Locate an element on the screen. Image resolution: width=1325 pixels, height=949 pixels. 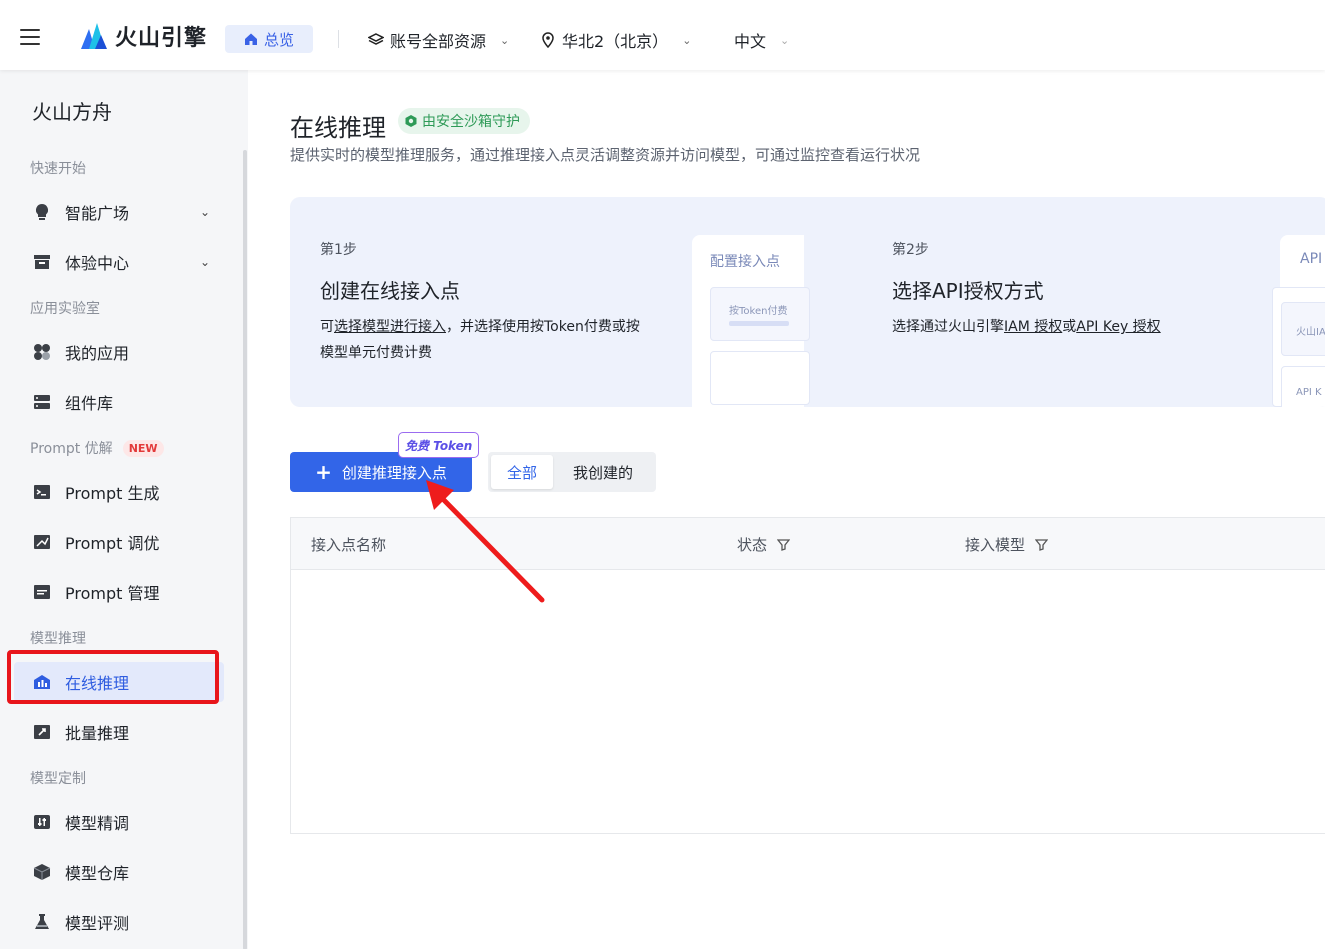
sidebar-item-label: Prompt 管理 is located at coordinates (112, 593).